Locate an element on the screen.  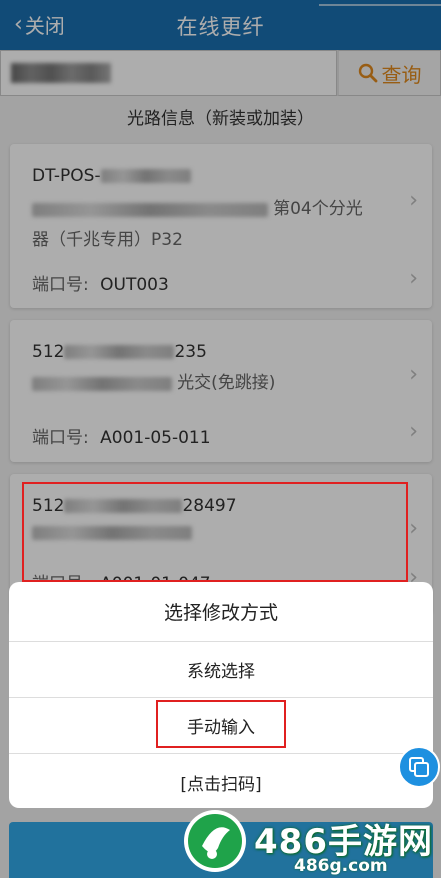
option-scan-code: [点击扫码] is located at coordinates (221, 781).